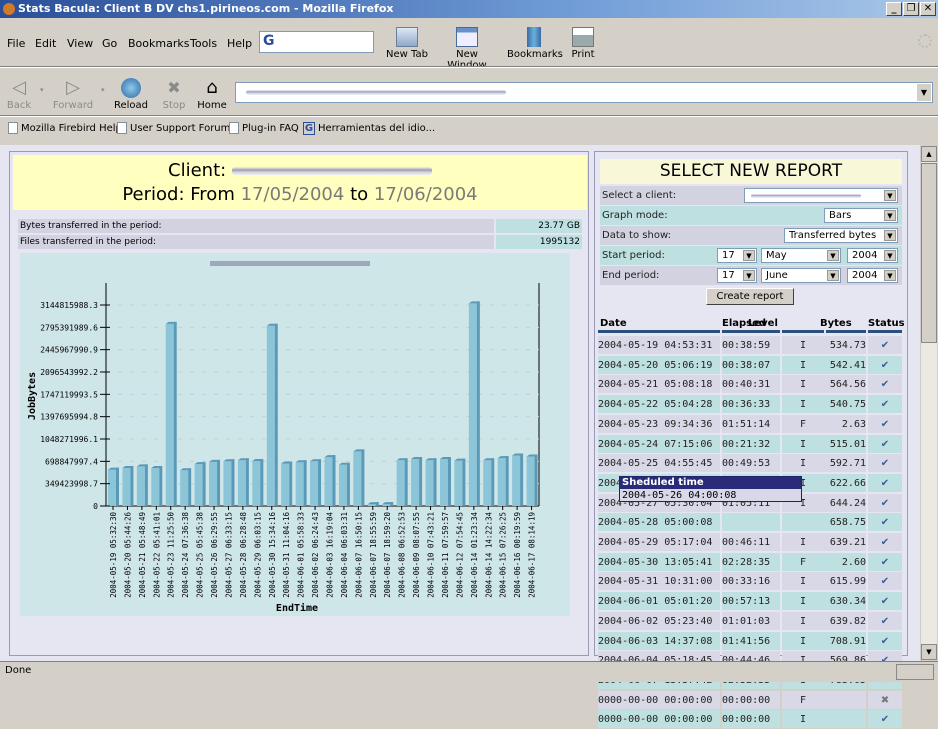 Image resolution: width=938 pixels, height=729 pixels. Describe the element at coordinates (750, 700) in the screenshot. I see `table-row: 0000-00-00 00:00:00 00:00:00 F ✖` at that location.